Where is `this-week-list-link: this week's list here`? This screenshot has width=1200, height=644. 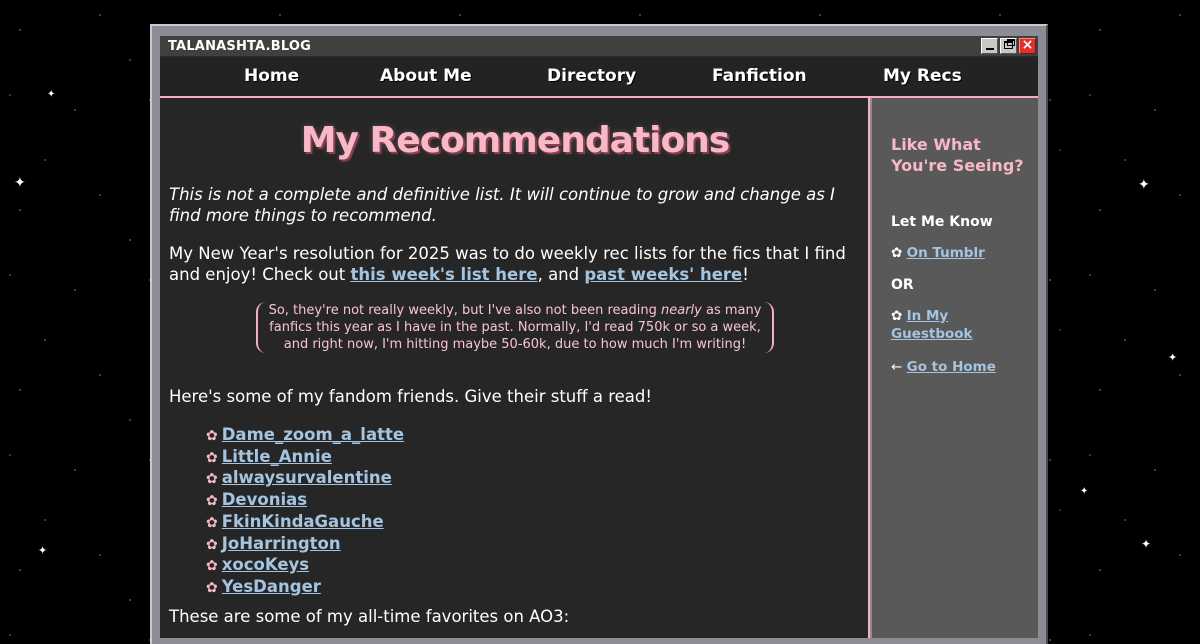
this-week-list-link: this week's list here is located at coordinates (443, 274).